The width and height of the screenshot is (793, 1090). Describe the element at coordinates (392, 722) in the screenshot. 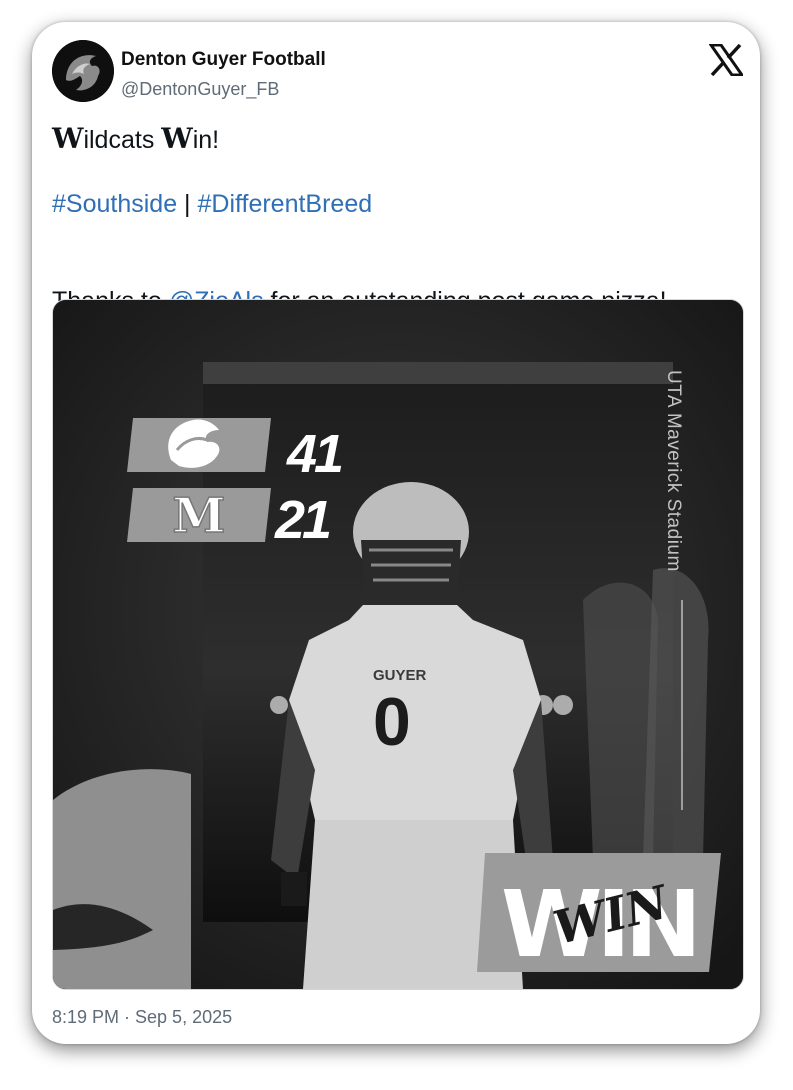

I see `jersey-number: 0` at that location.